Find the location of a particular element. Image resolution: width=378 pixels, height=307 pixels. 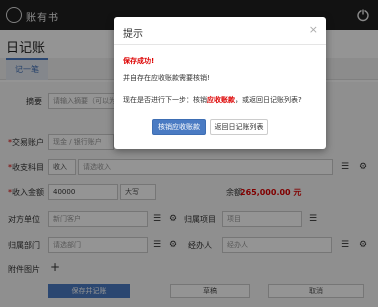

receivable-notice: 并自存在应收账款需要核销! is located at coordinates (166, 78).